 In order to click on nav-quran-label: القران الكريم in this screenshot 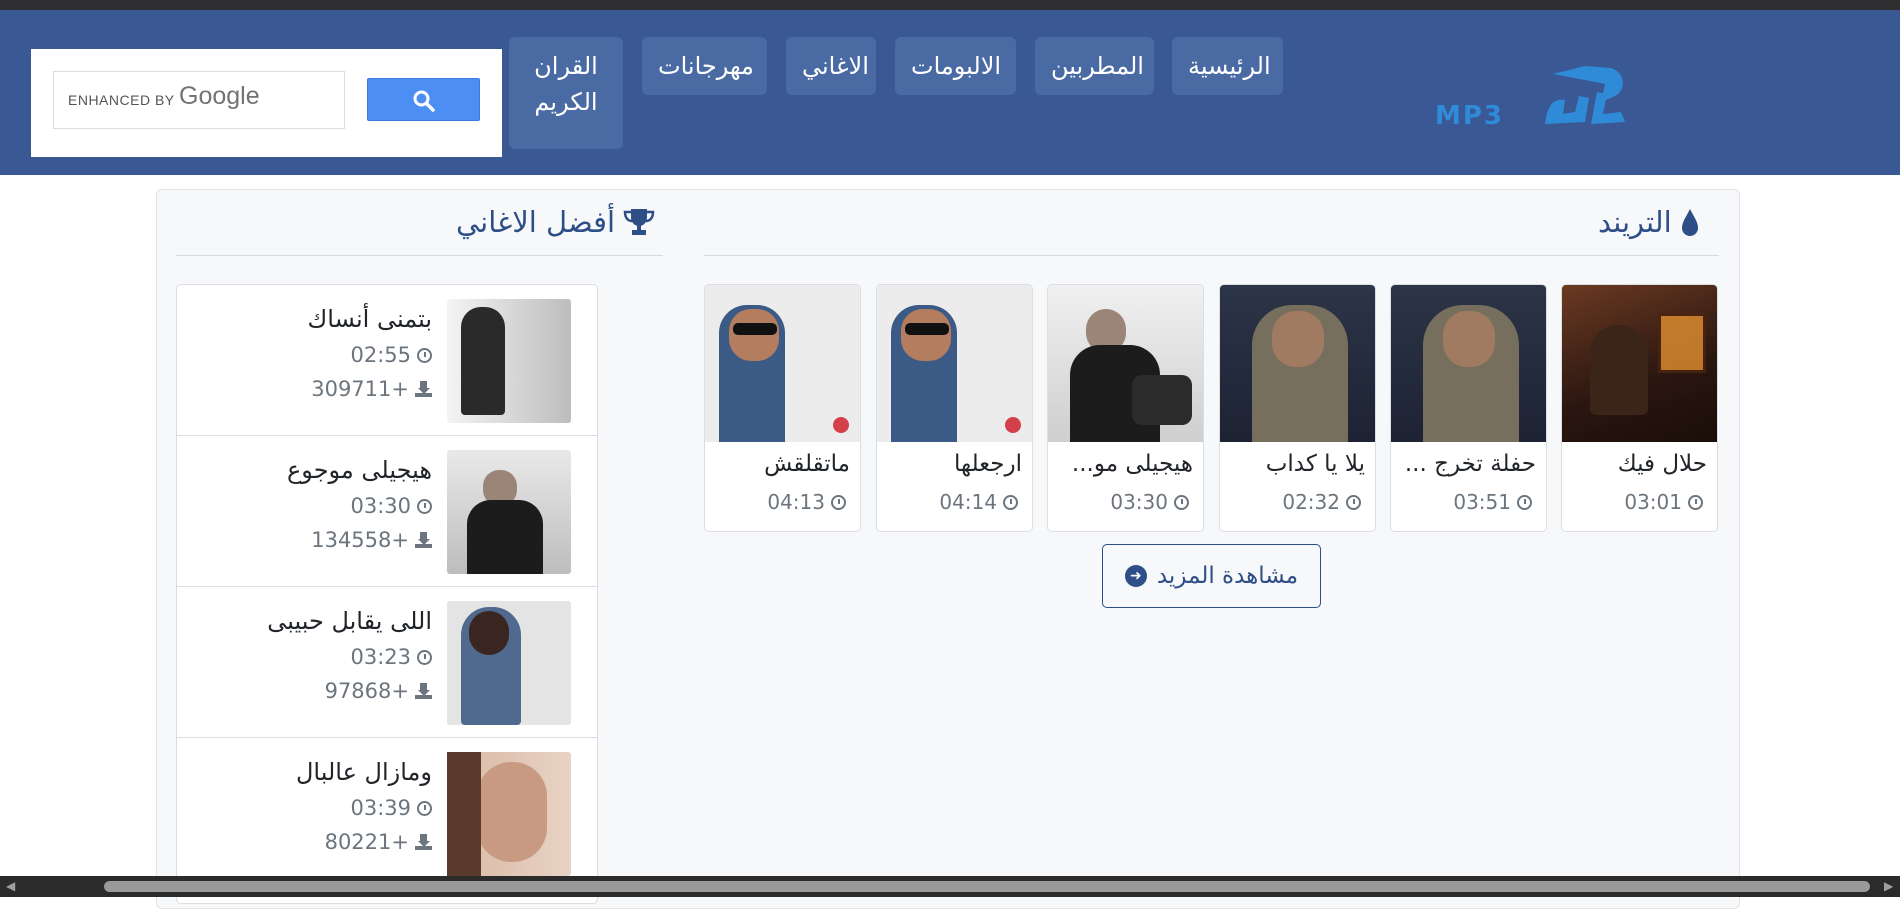, I will do `click(566, 84)`.